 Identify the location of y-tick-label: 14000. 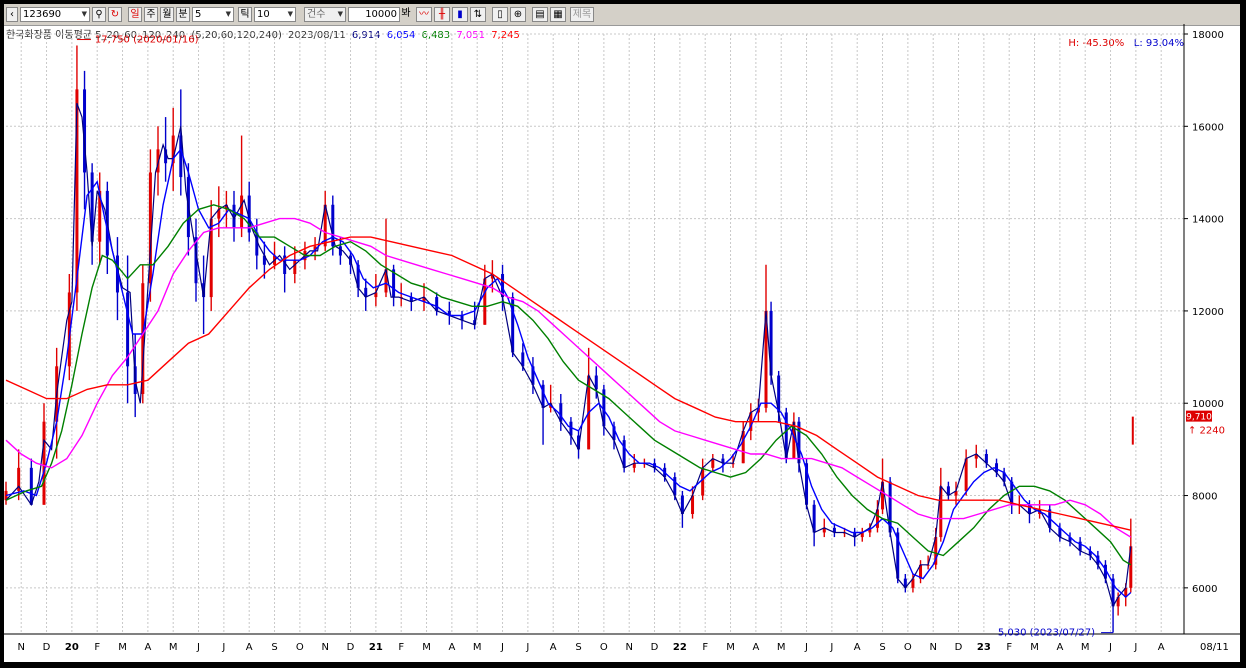
(1208, 220).